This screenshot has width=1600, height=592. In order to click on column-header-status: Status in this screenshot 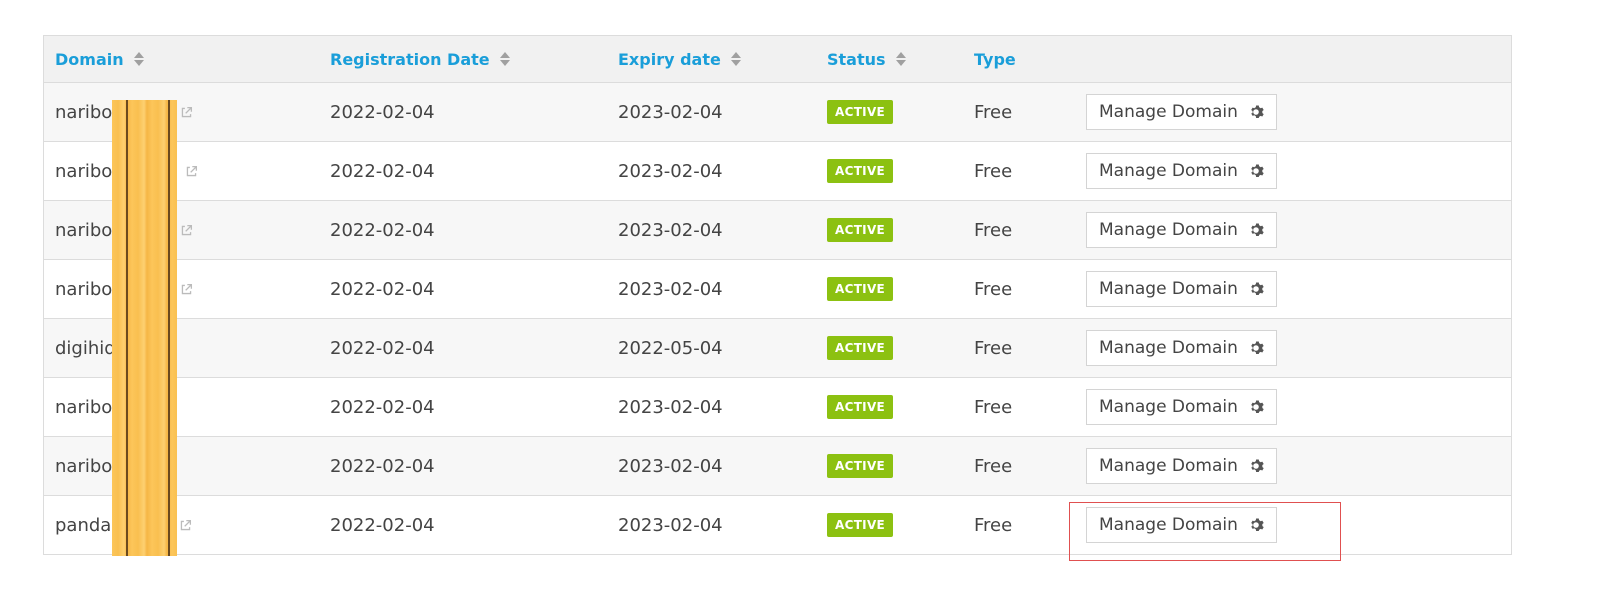, I will do `click(866, 59)`.